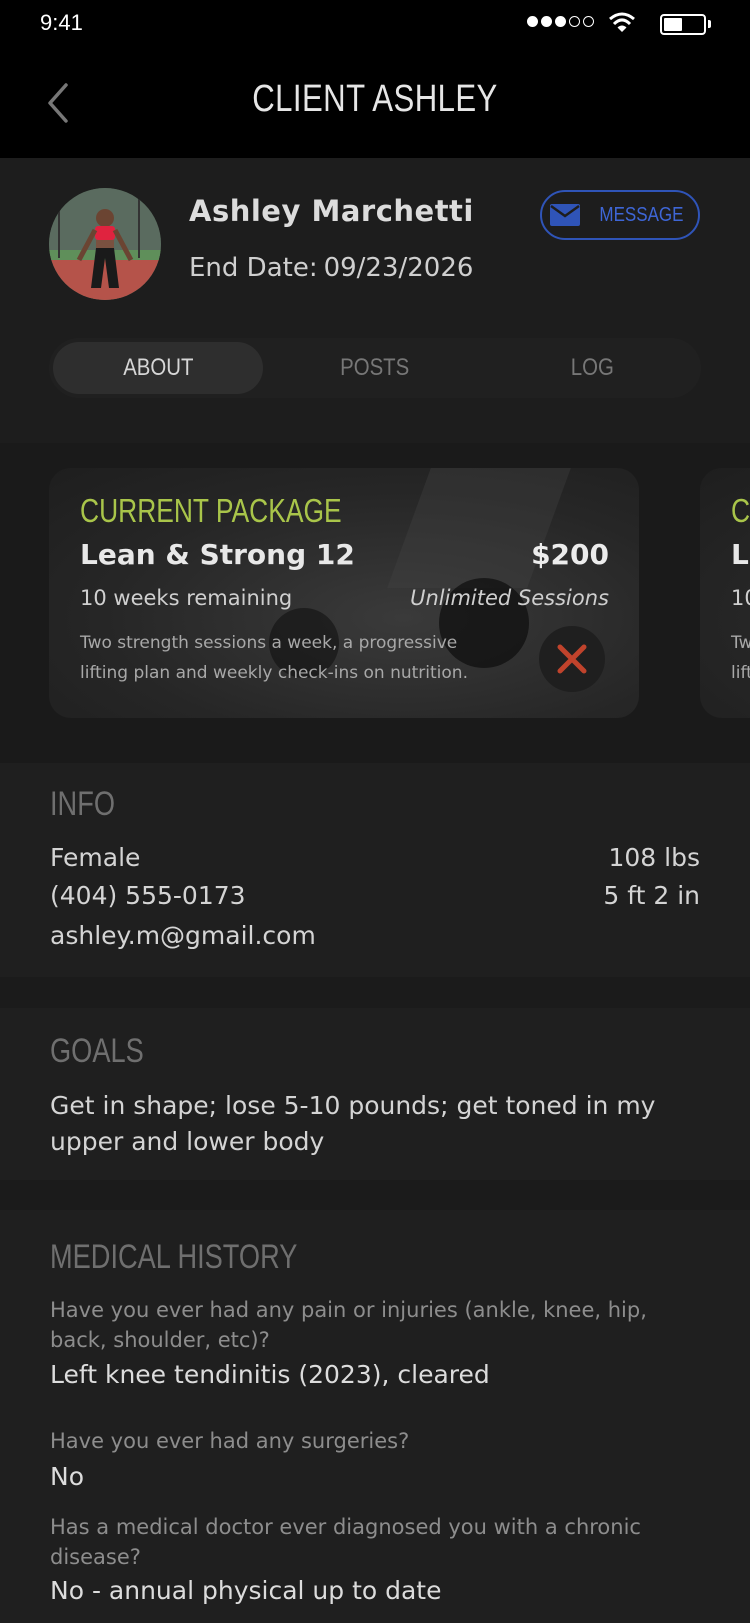 This screenshot has width=750, height=1623. What do you see at coordinates (230, 1441) in the screenshot?
I see `medical-question: Have you ever had any surgeries?` at bounding box center [230, 1441].